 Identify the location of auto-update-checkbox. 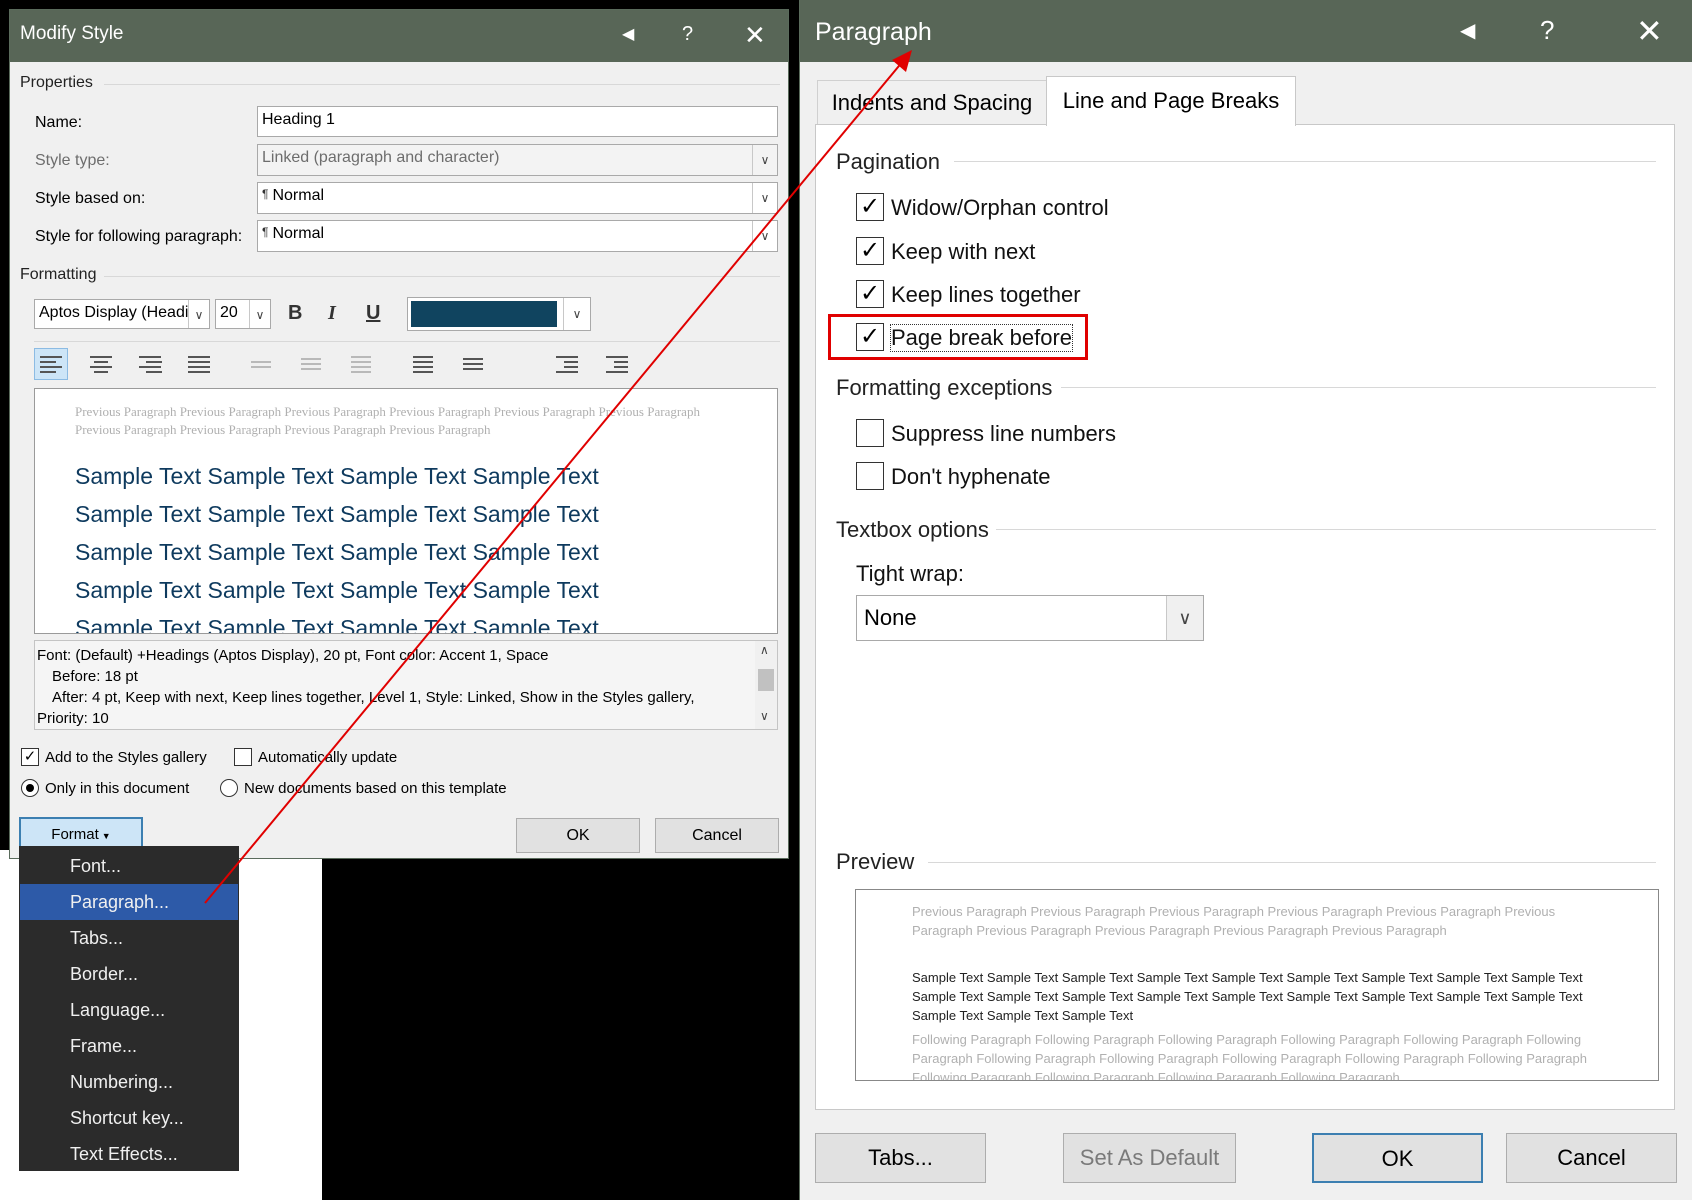
(243, 757).